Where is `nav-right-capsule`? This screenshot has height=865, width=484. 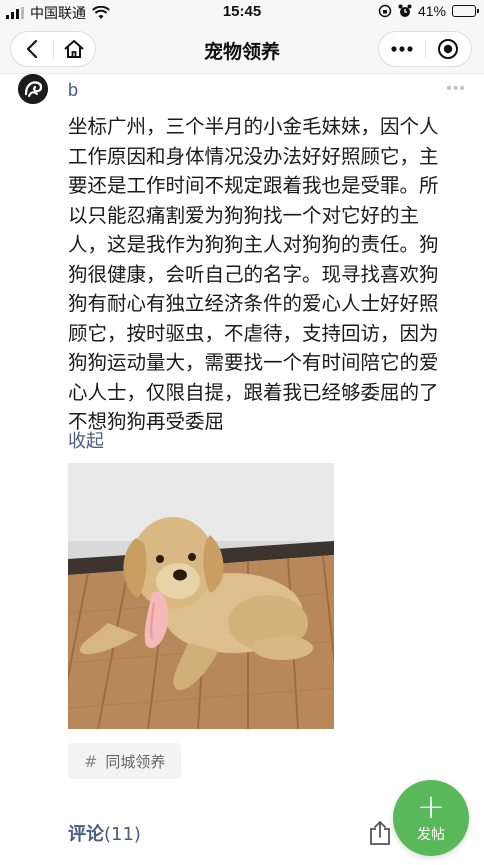
nav-right-capsule is located at coordinates (425, 49).